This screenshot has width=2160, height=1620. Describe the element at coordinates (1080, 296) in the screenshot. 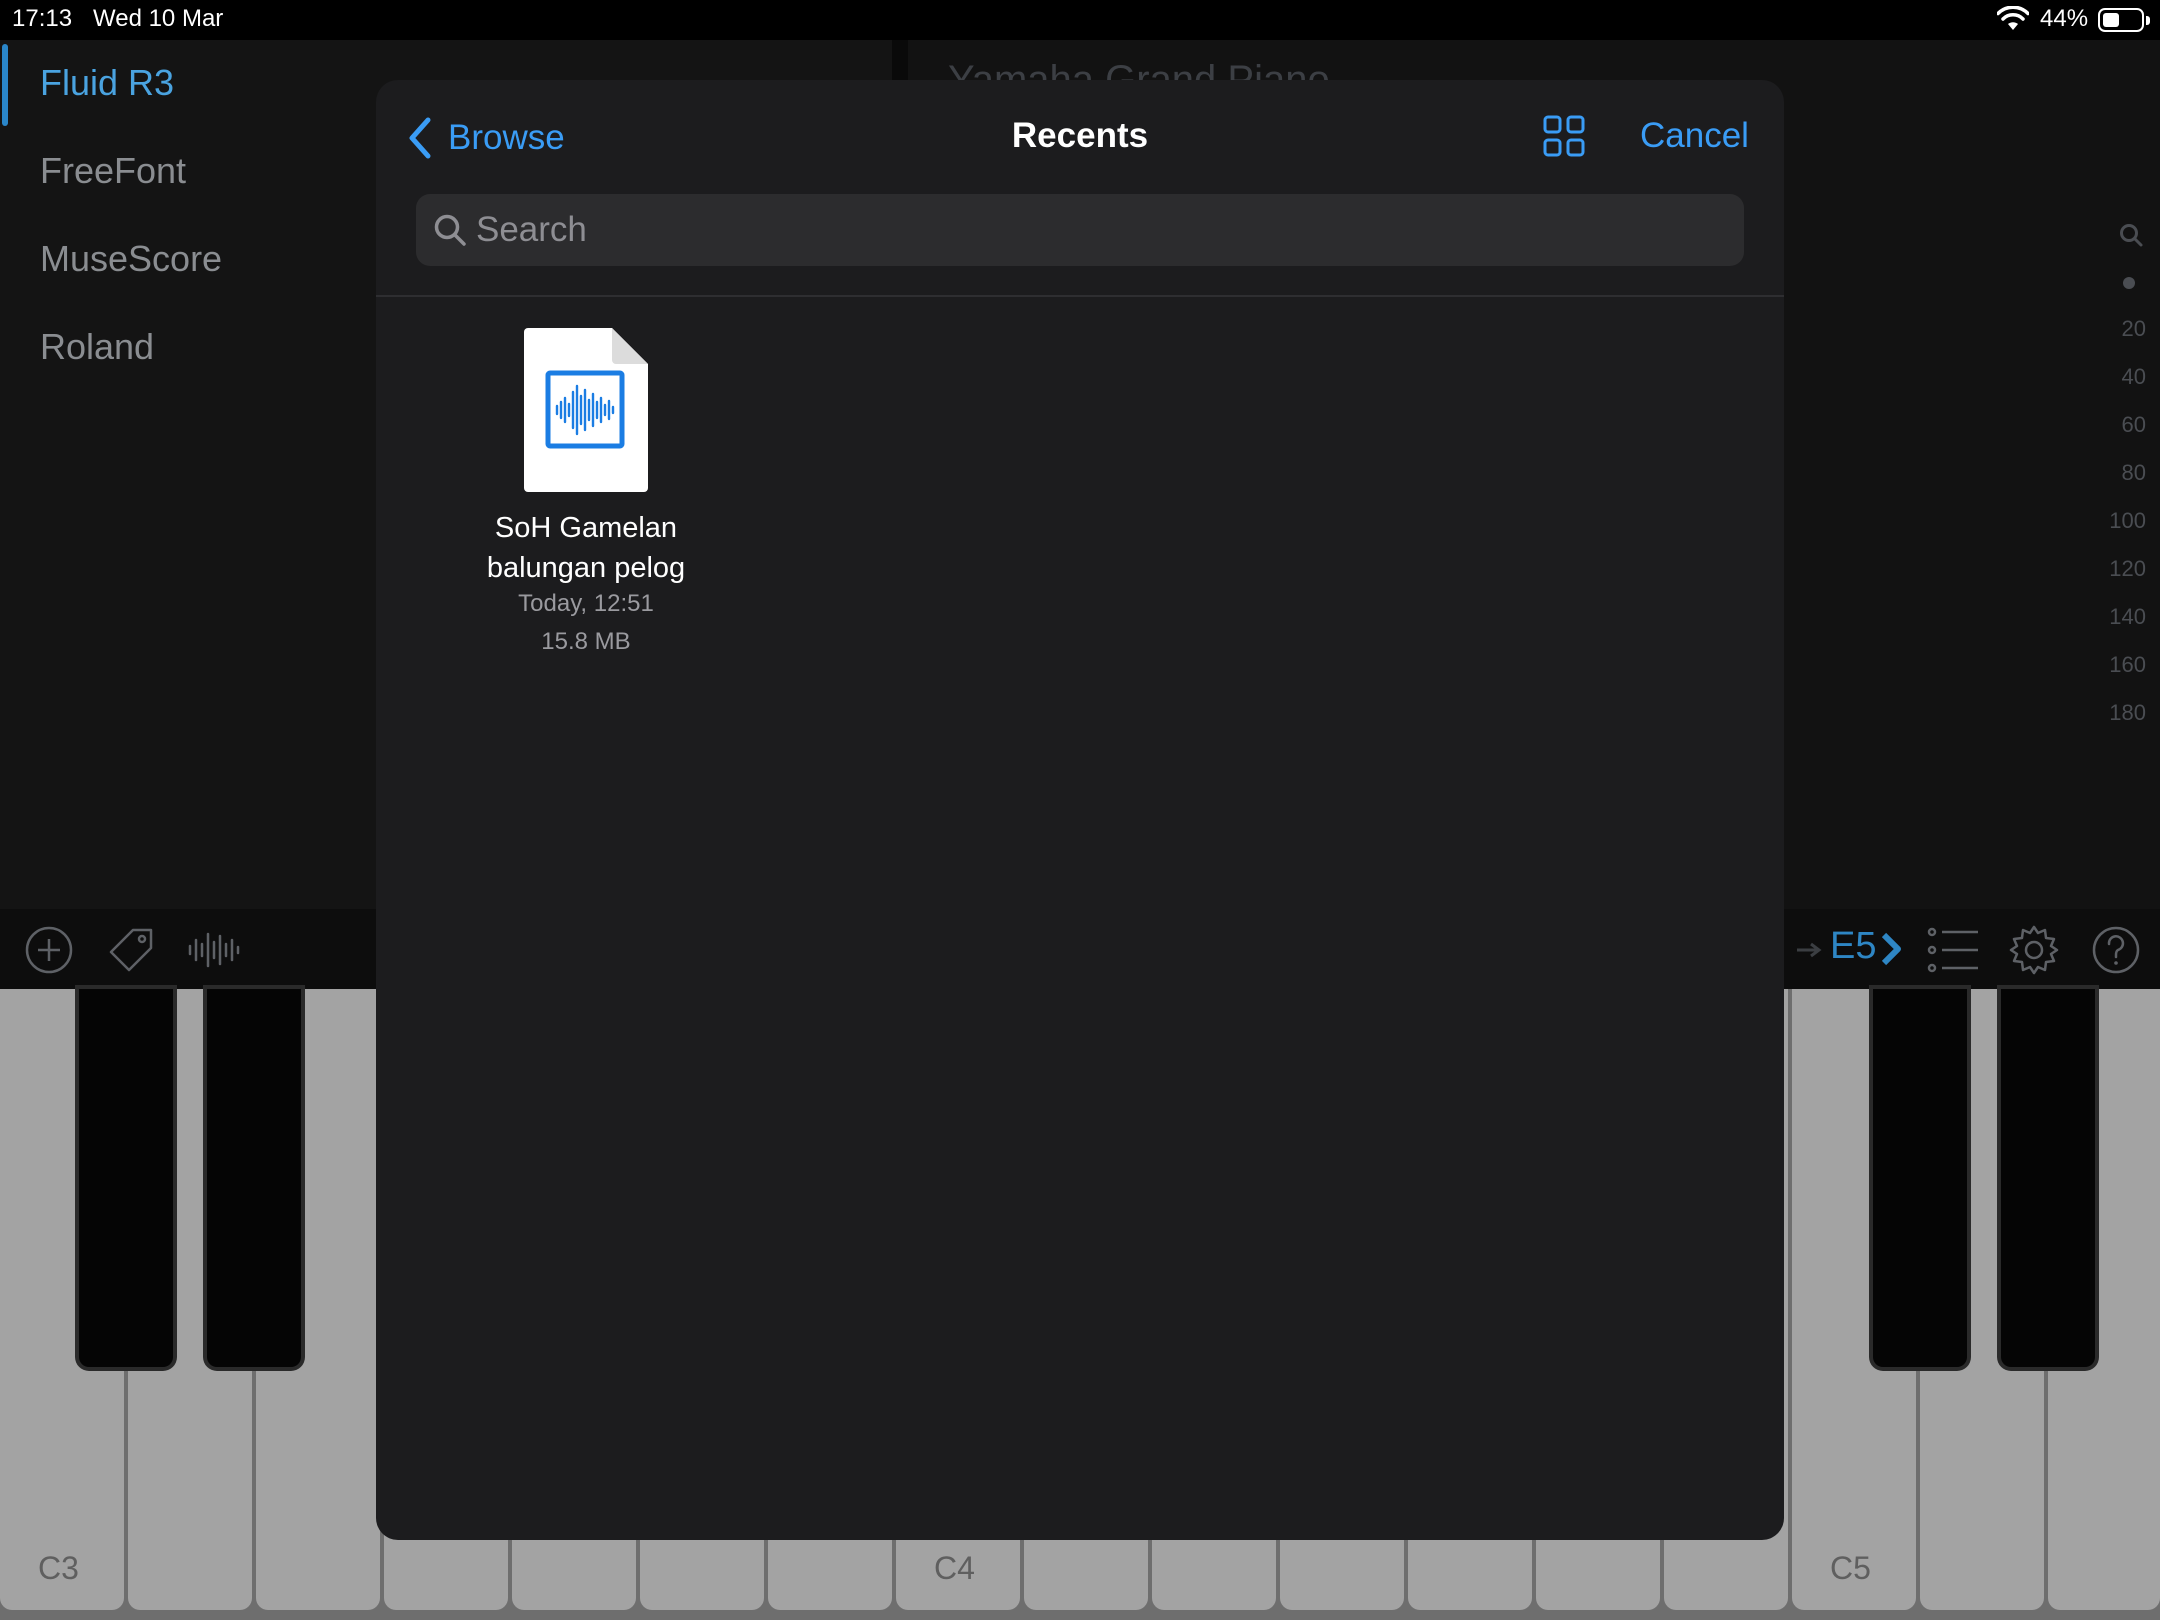

I see `divider` at that location.